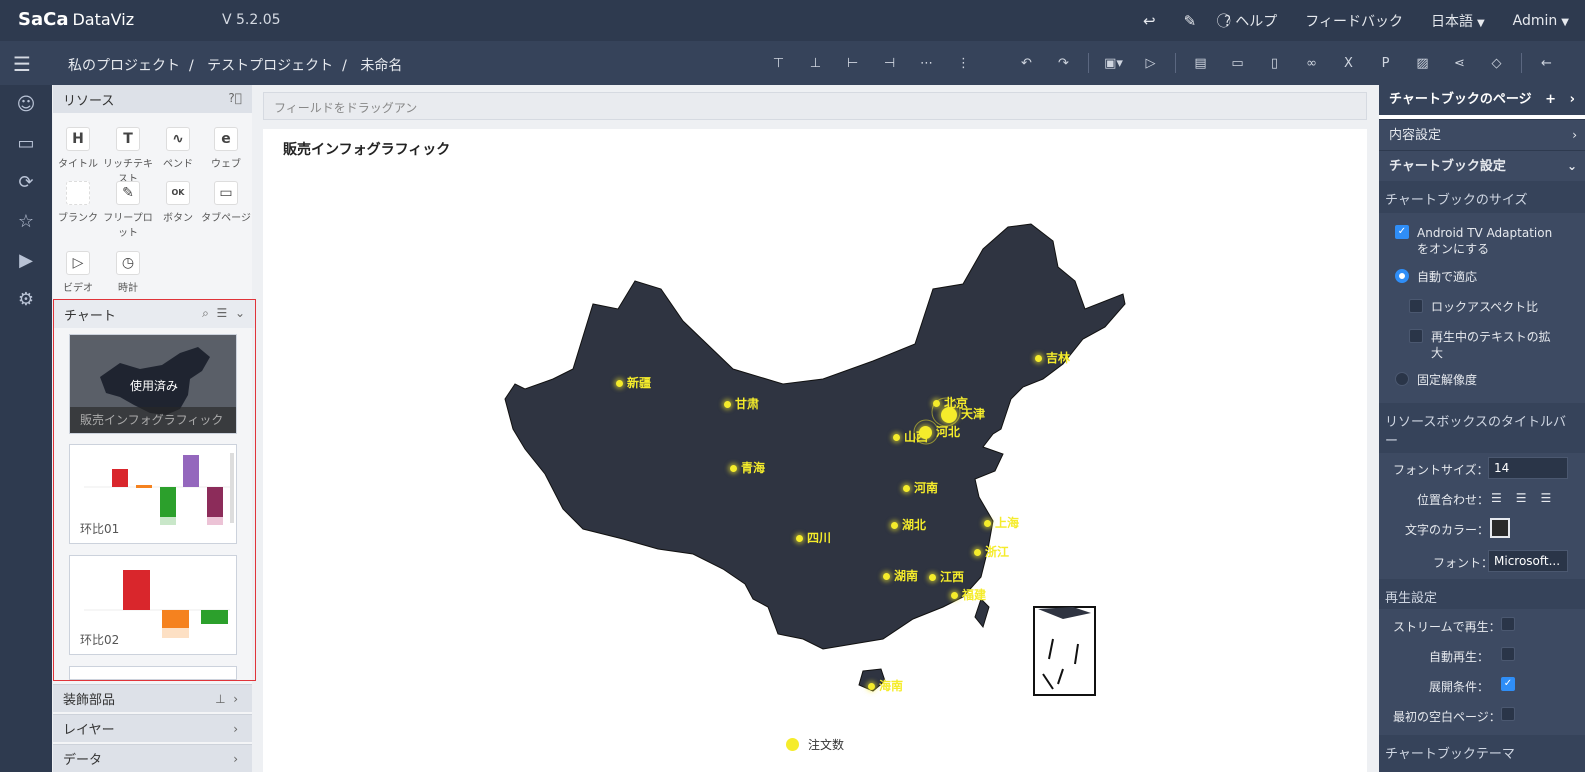 The width and height of the screenshot is (1585, 772). What do you see at coordinates (26, 104) in the screenshot?
I see `user-icon: ☺` at bounding box center [26, 104].